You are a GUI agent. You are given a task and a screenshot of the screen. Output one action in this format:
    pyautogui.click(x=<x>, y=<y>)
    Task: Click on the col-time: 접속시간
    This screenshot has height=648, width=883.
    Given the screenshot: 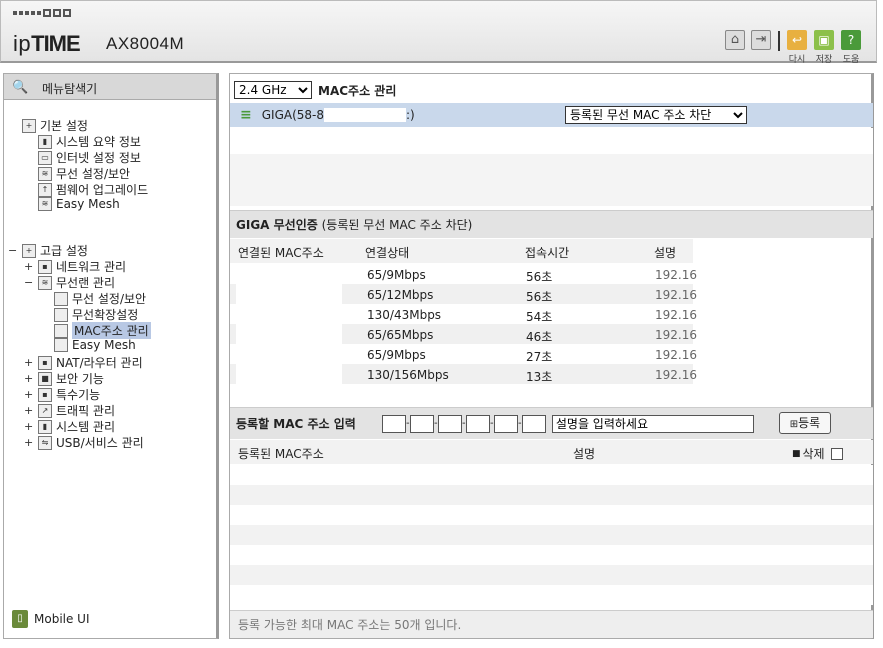 What is the action you would take?
    pyautogui.click(x=547, y=253)
    